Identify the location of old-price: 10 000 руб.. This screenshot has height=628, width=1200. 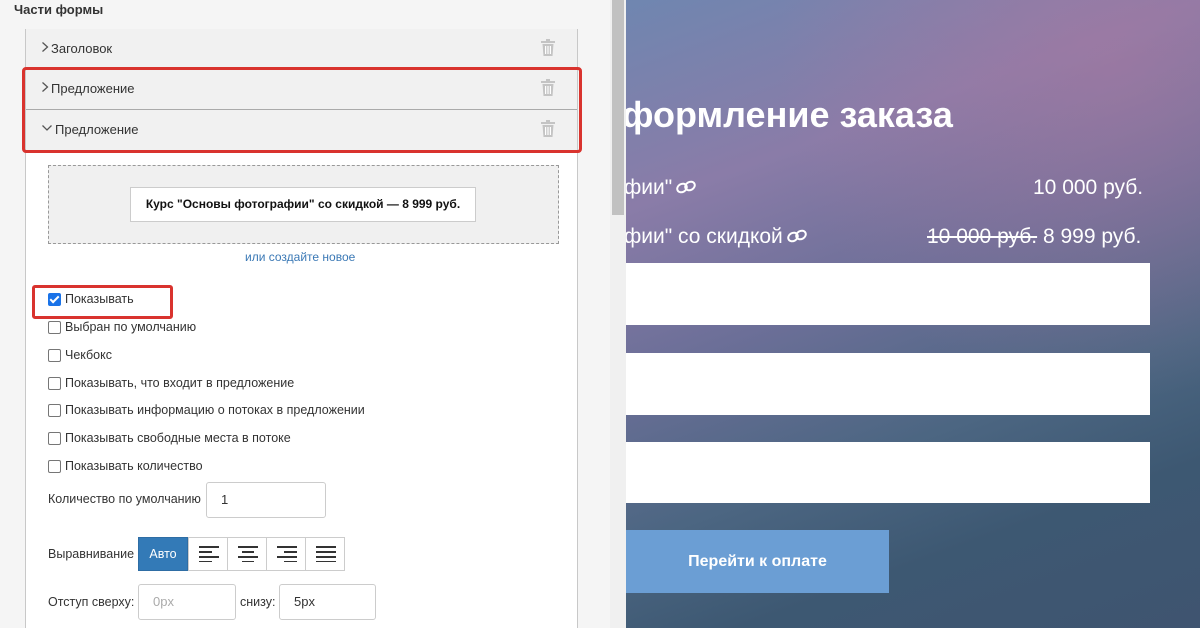
(982, 236).